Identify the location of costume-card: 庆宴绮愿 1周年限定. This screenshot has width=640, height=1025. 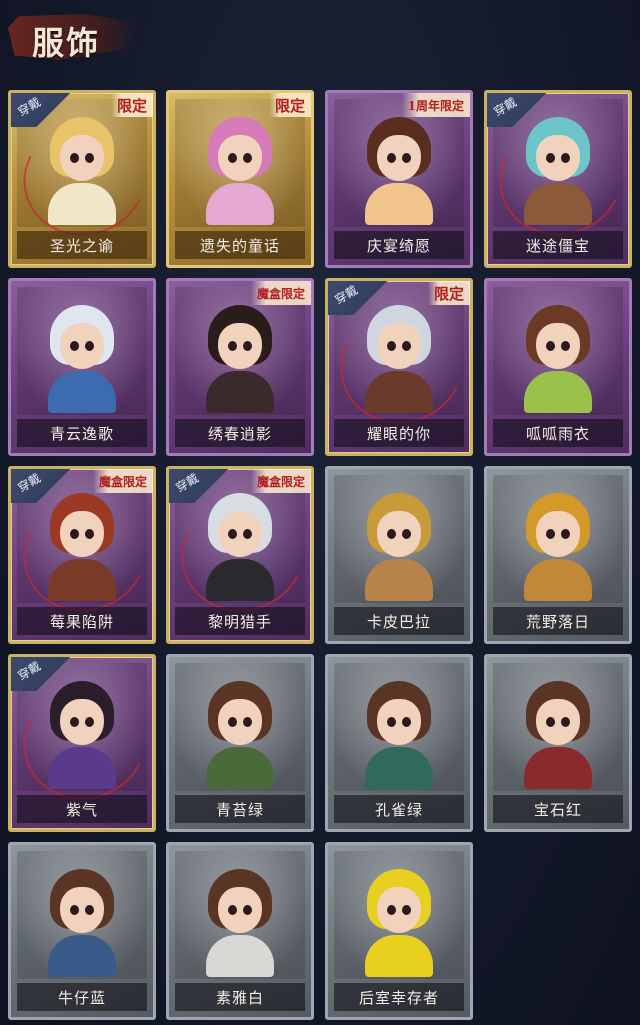
(399, 179).